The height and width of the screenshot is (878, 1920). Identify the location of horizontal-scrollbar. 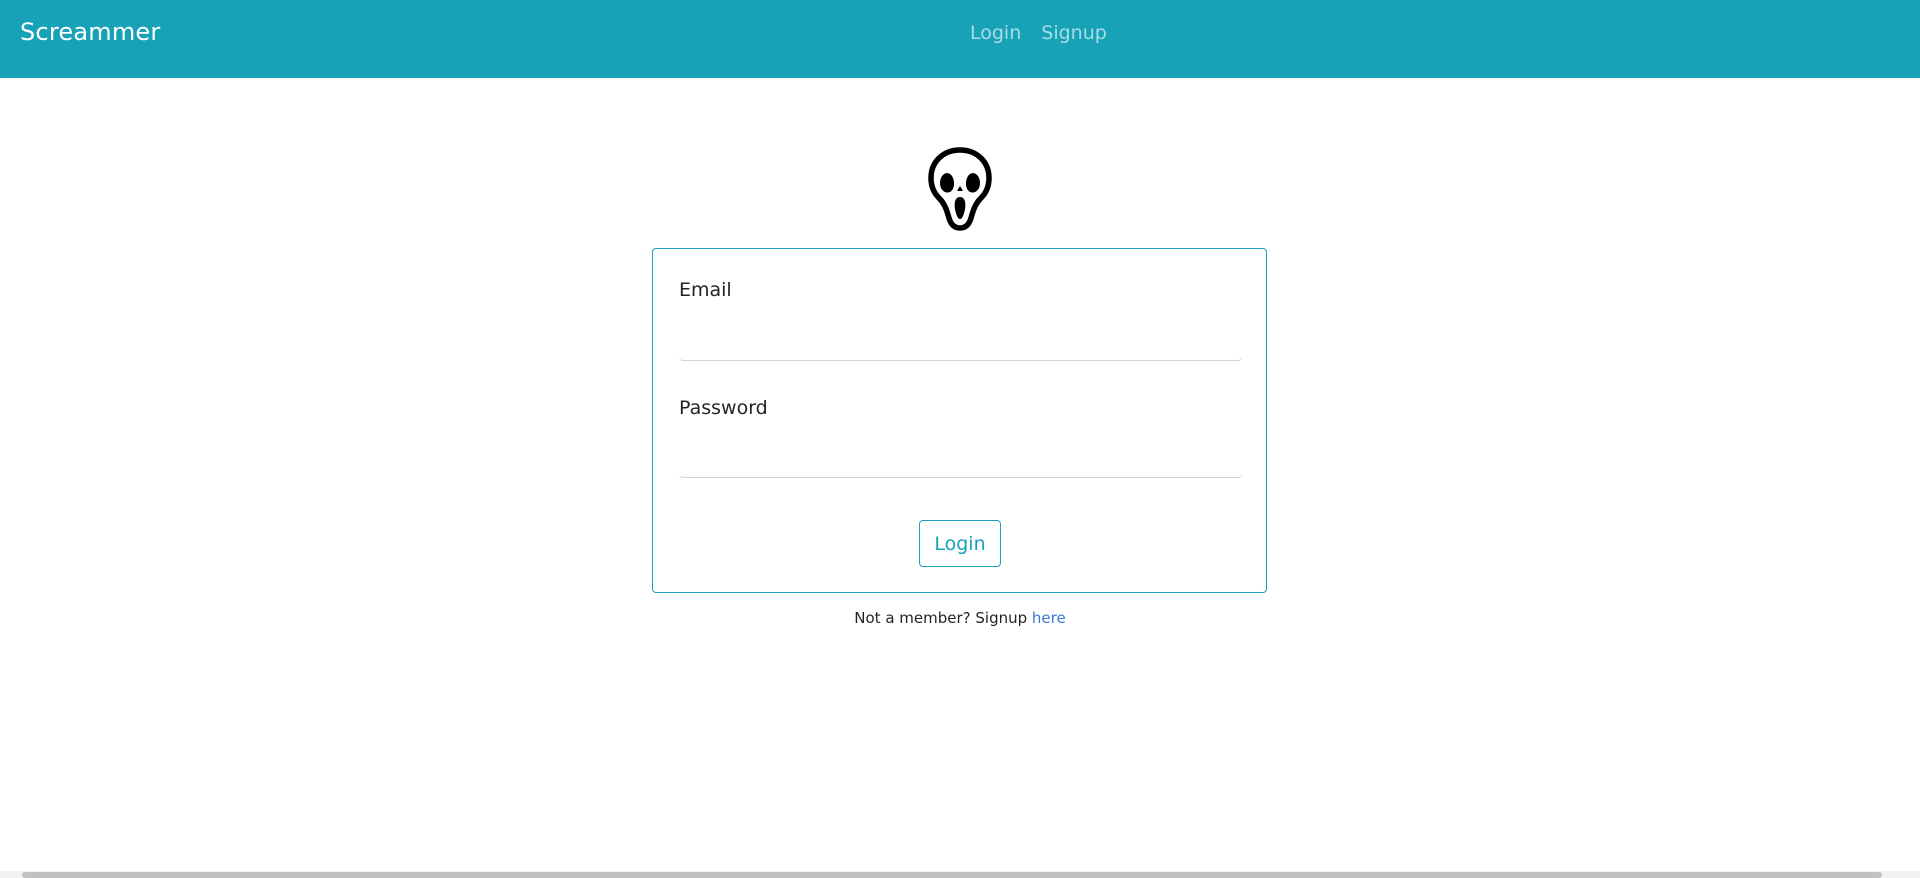
(960, 874).